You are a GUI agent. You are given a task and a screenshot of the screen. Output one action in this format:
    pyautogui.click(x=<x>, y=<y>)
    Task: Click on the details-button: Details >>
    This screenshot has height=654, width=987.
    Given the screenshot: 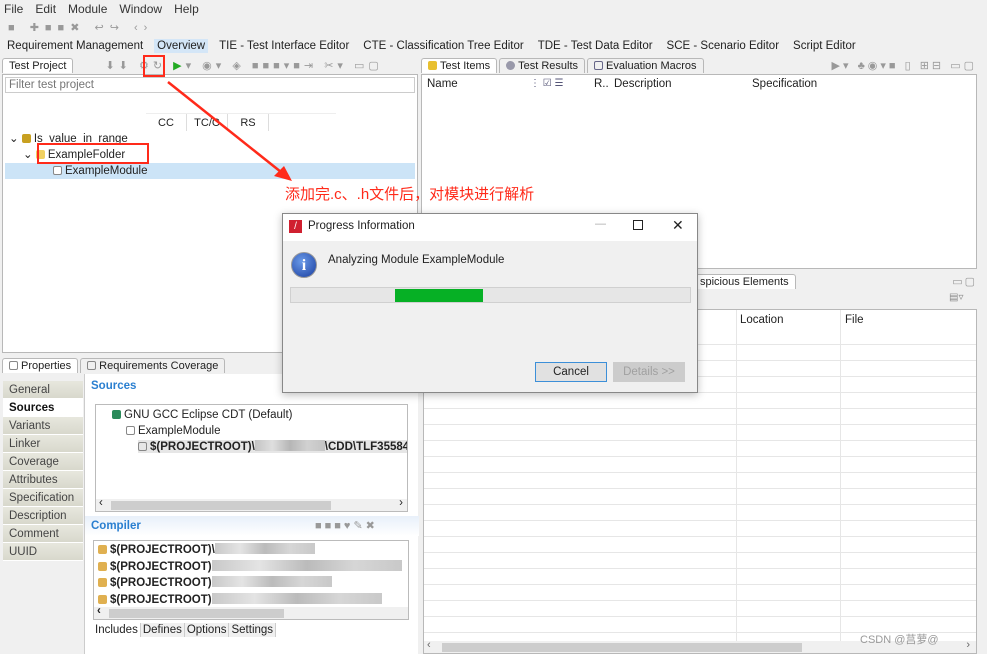 What is the action you would take?
    pyautogui.click(x=649, y=372)
    